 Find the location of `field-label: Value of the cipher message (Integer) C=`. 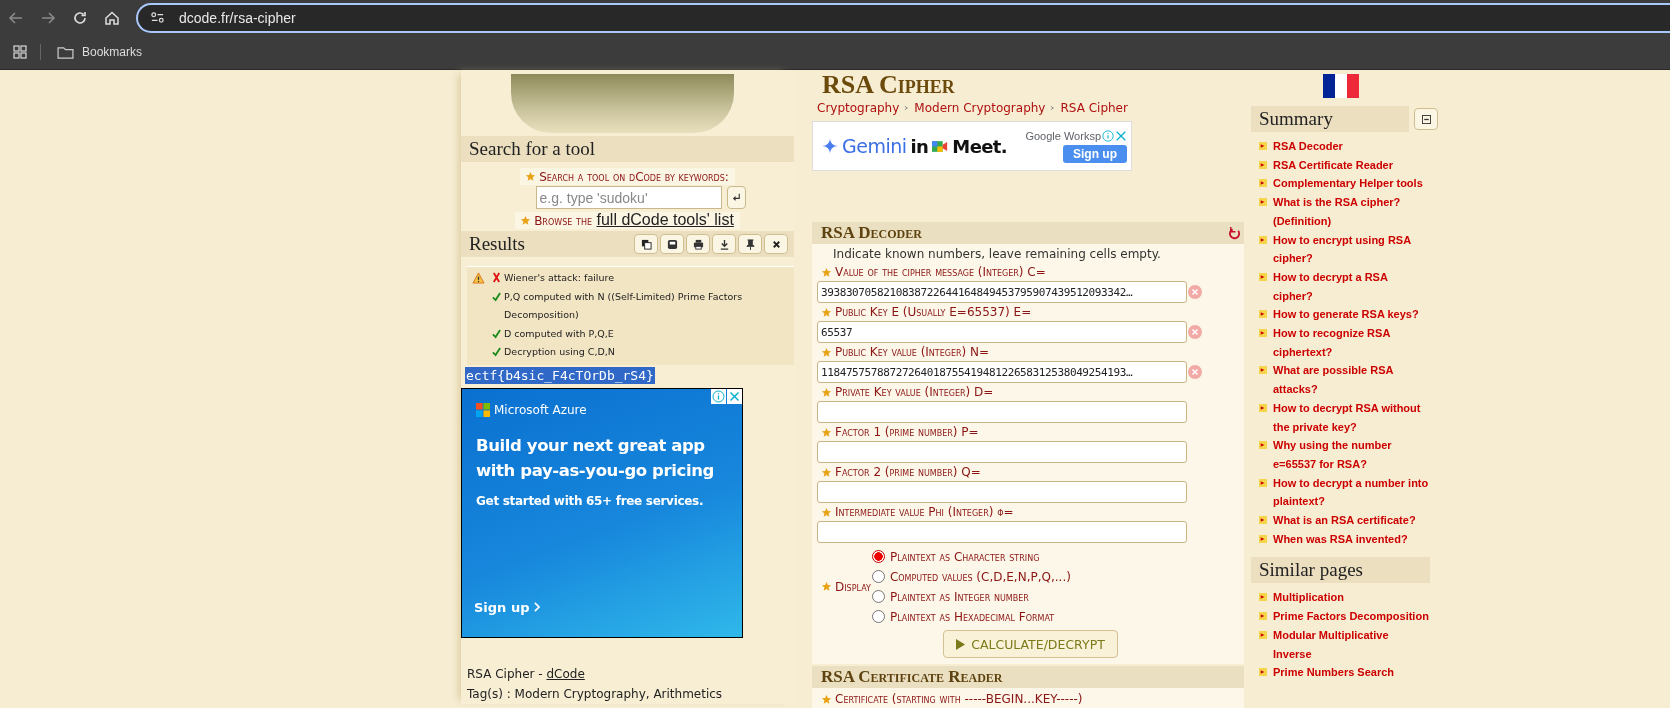

field-label: Value of the cipher message (Integer) C= is located at coordinates (940, 272).